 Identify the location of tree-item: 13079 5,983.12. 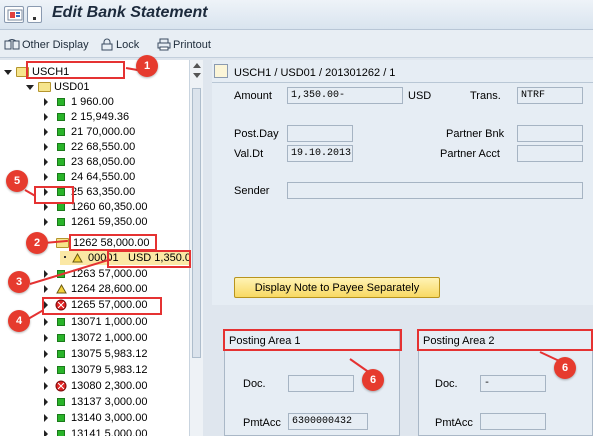
(95, 370).